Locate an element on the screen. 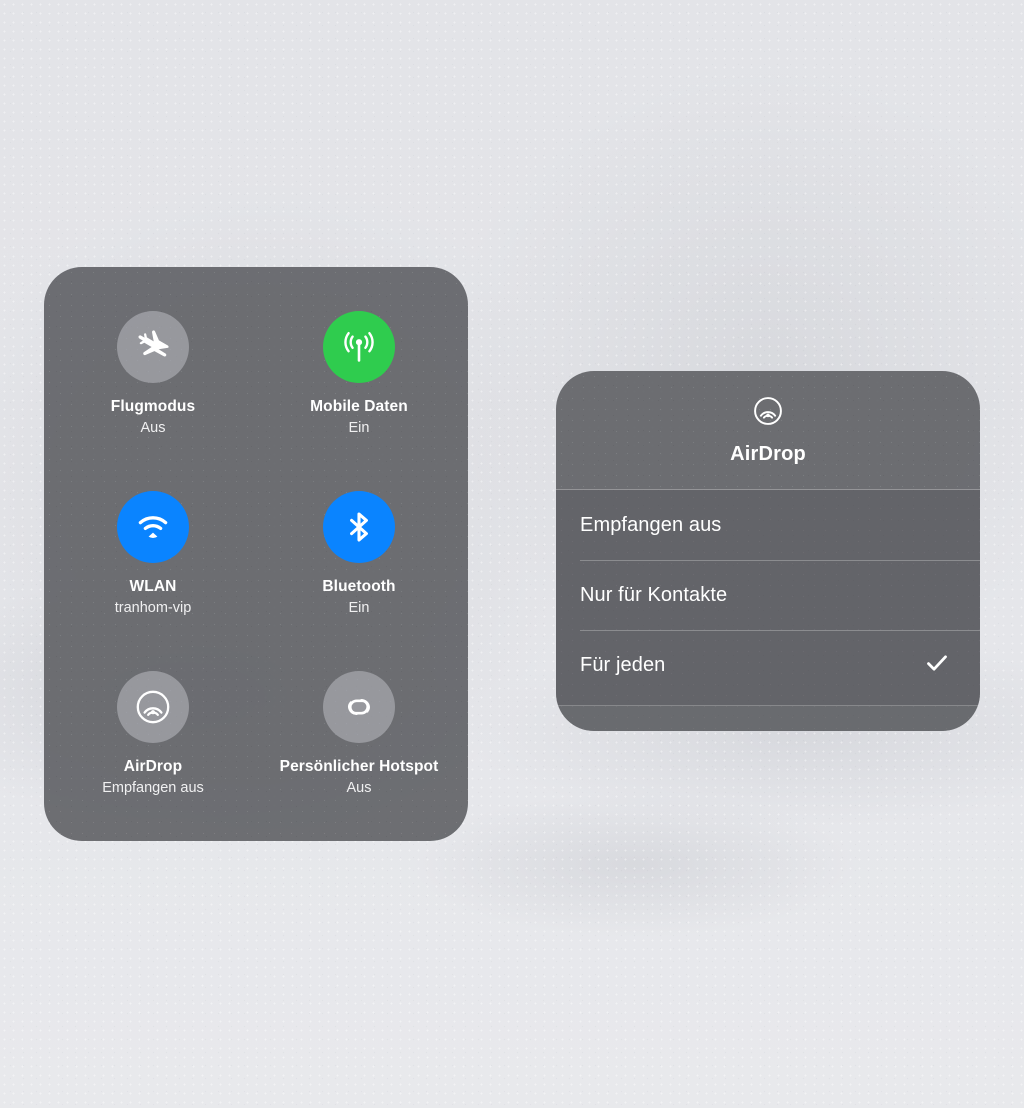 This screenshot has width=1024, height=1108. toggle-personal-hotspot: Persönlicher Hotspot Aus is located at coordinates (359, 735).